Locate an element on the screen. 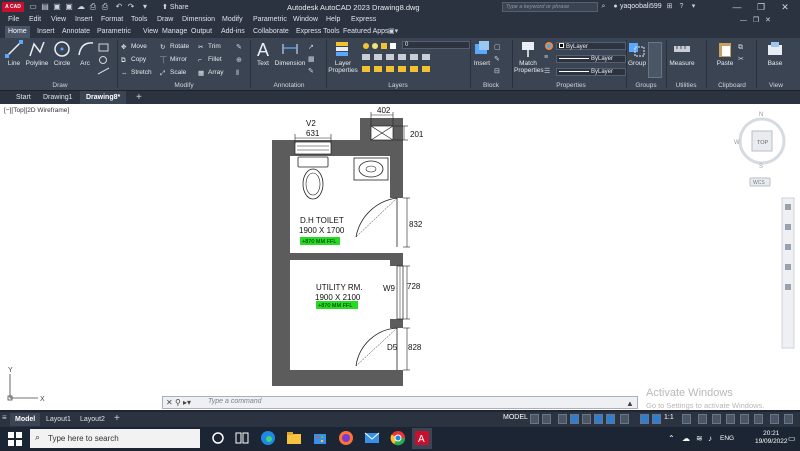 The width and height of the screenshot is (800, 451). menu-file: File is located at coordinates (13, 20).